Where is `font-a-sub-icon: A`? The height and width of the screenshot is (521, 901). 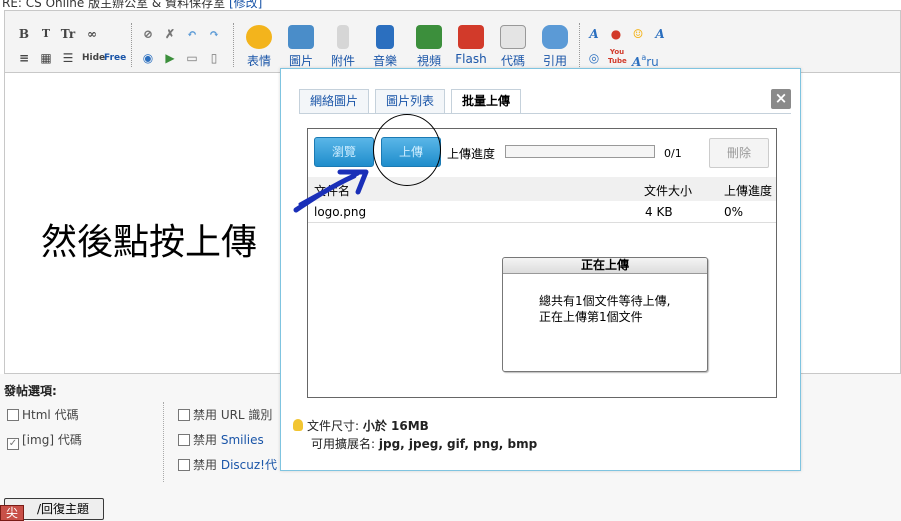
font-a-sub-icon: A is located at coordinates (660, 34).